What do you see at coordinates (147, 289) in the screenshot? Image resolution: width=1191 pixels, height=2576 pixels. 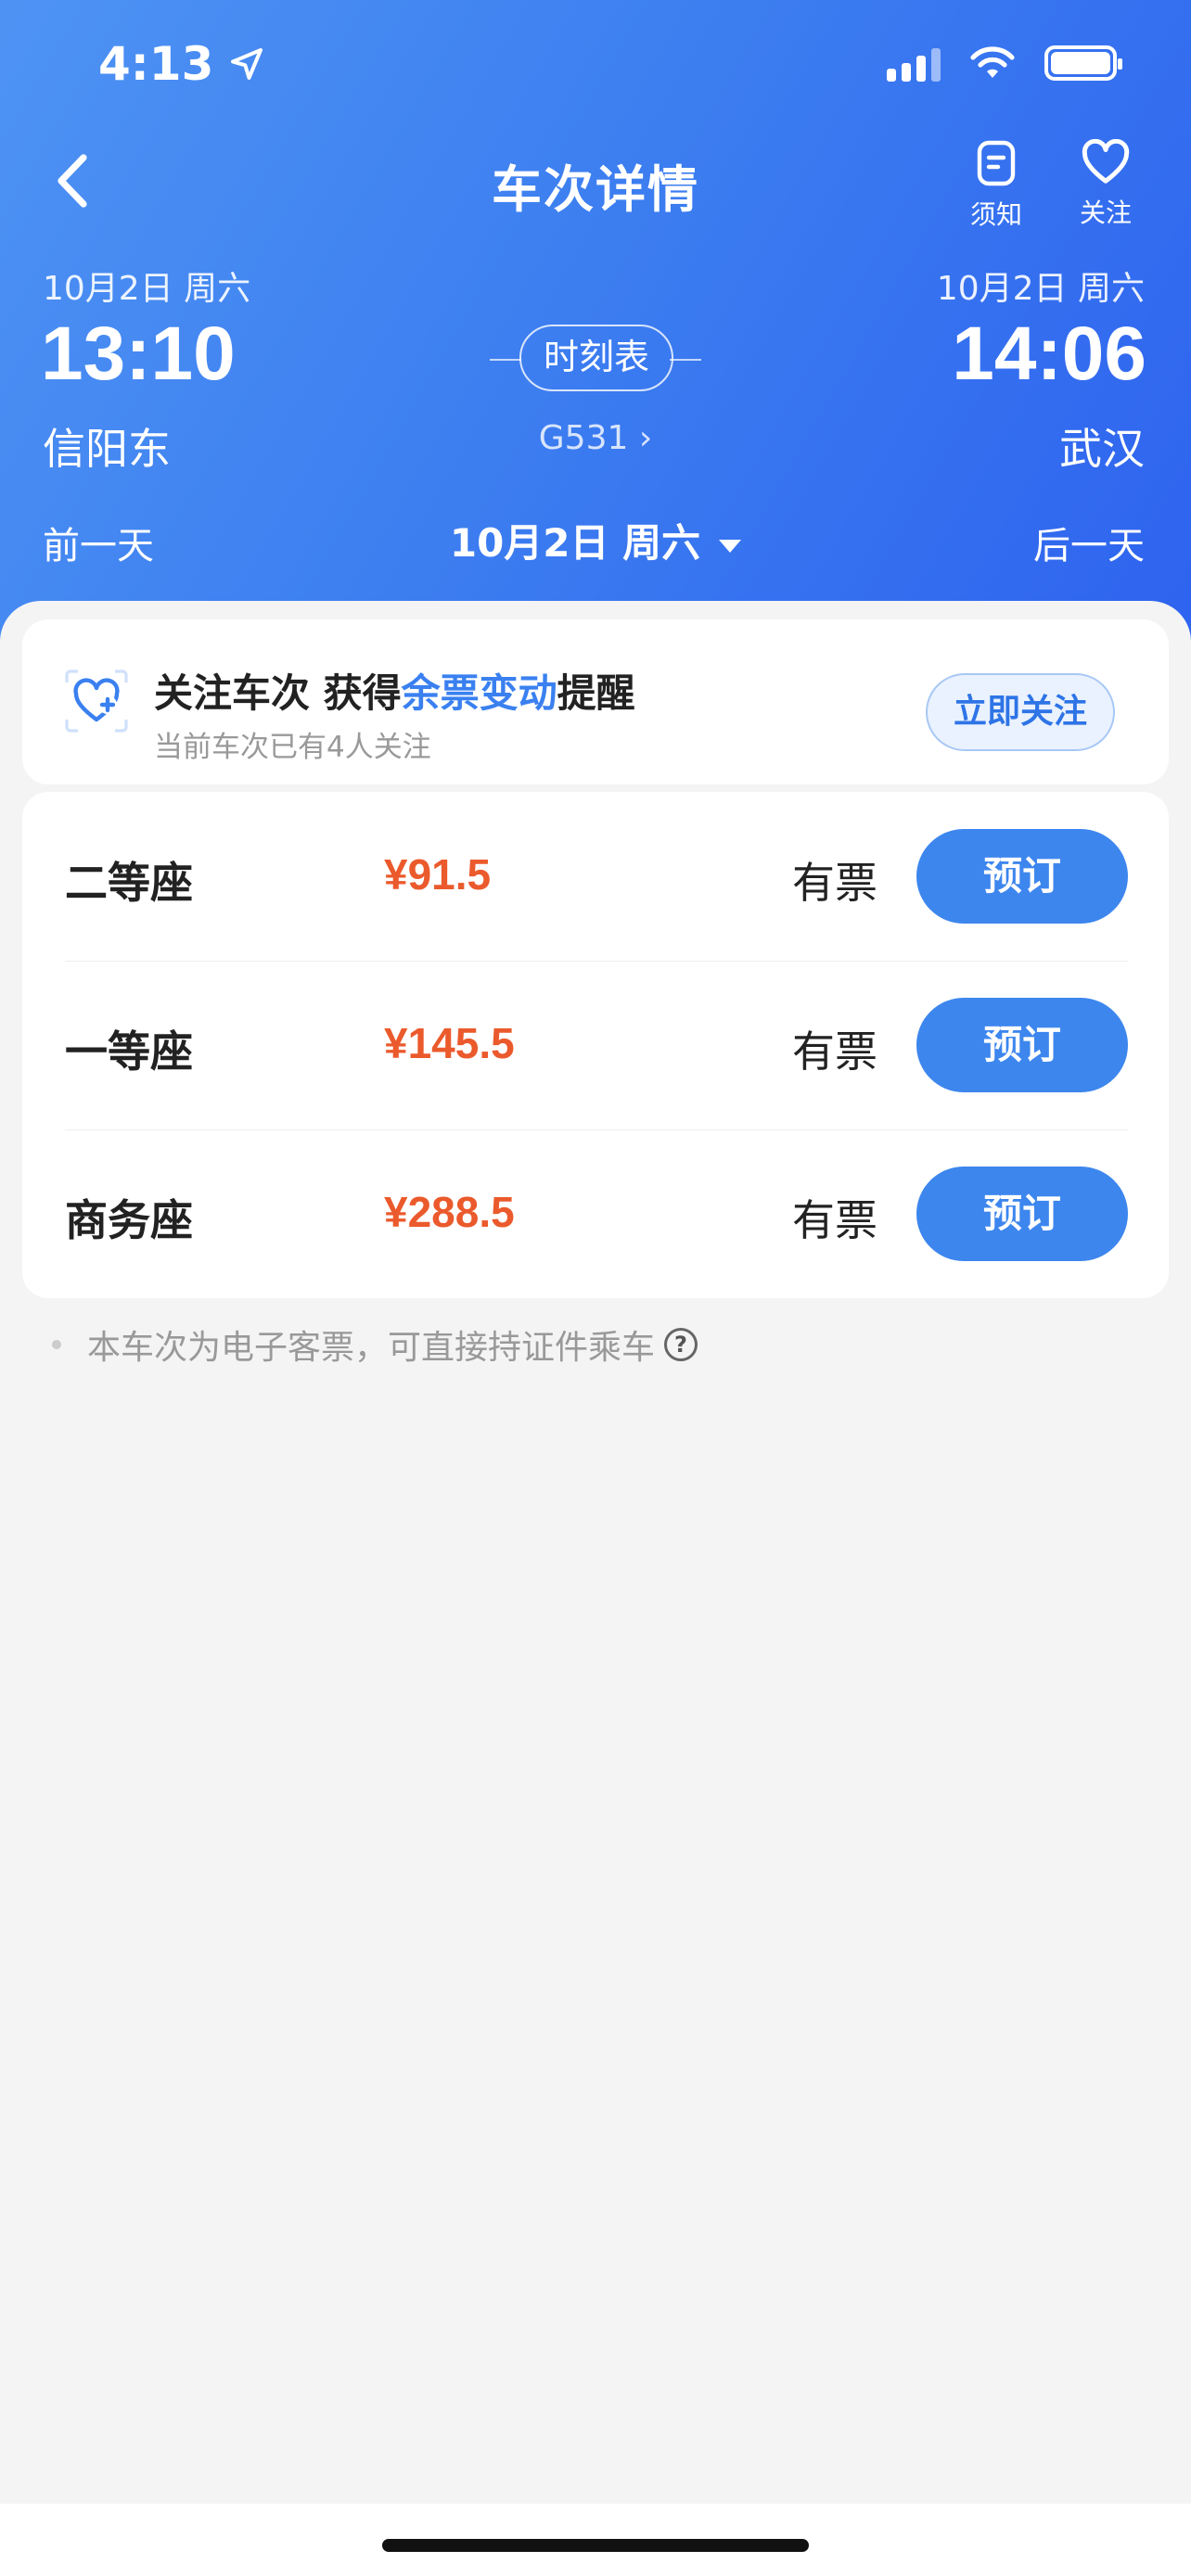 I see `depart-date: 10月2日 周六` at bounding box center [147, 289].